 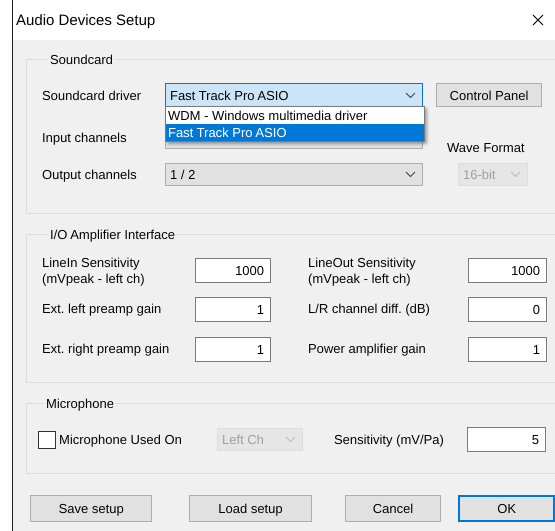 I want to click on group-title: I/O Amplifier Interface, so click(x=112, y=234).